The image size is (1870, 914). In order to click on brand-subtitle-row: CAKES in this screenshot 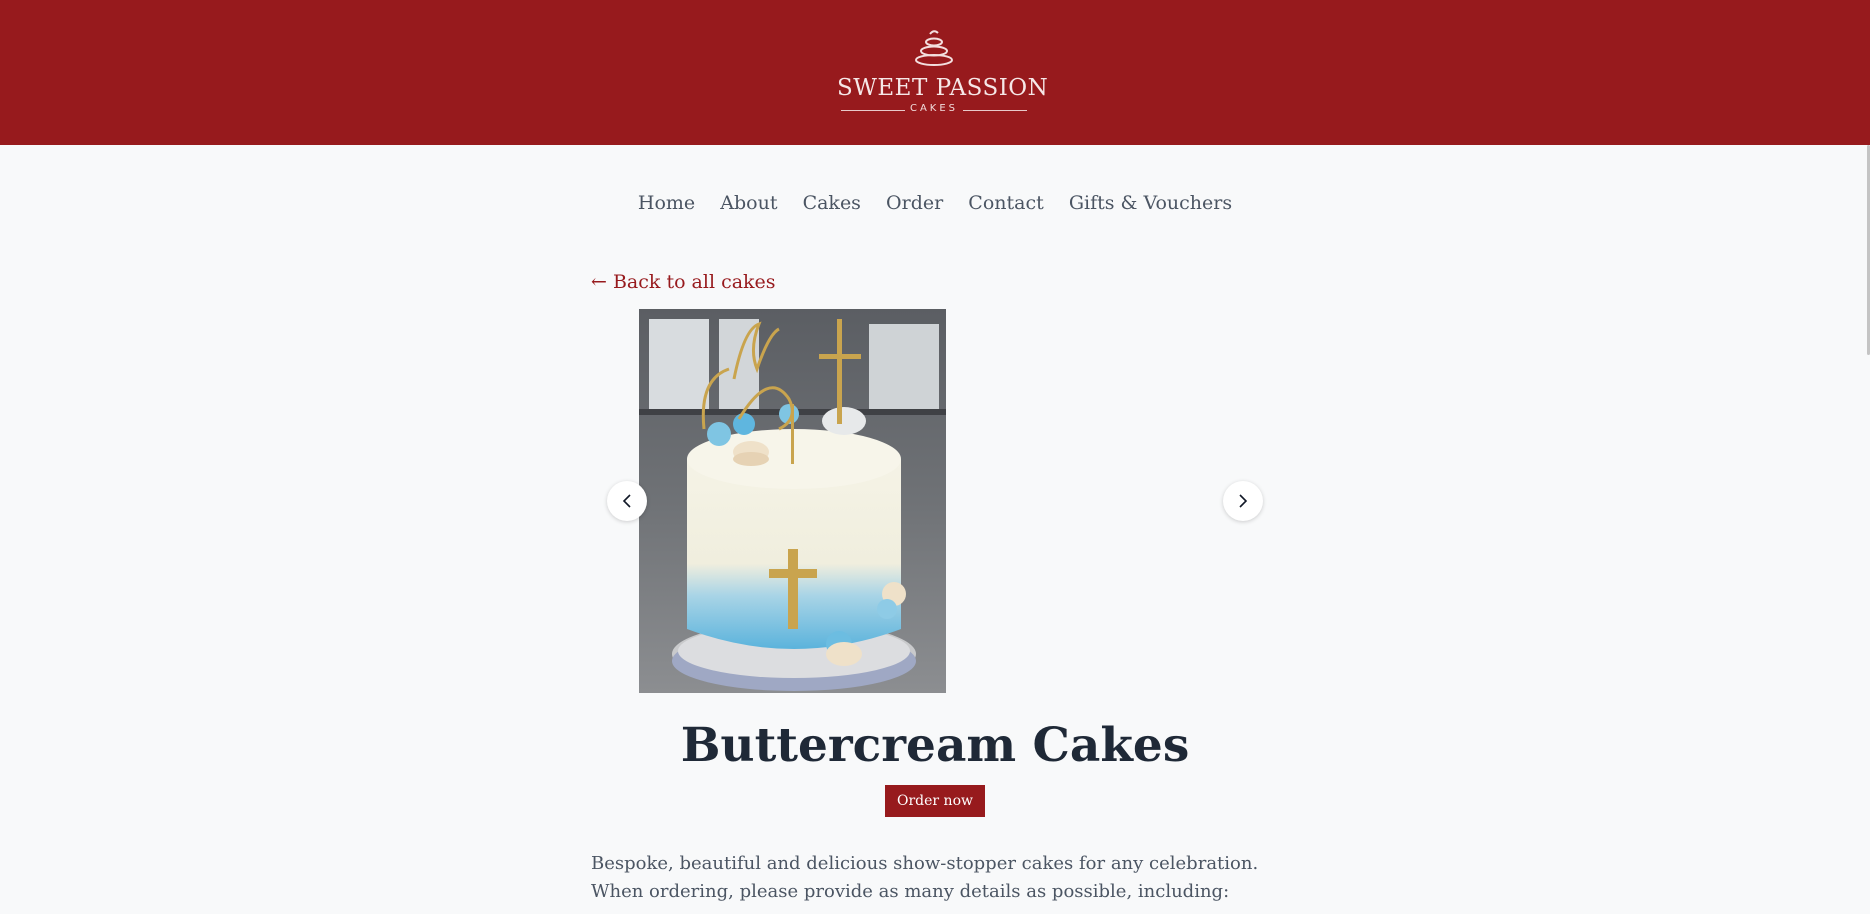, I will do `click(934, 110)`.